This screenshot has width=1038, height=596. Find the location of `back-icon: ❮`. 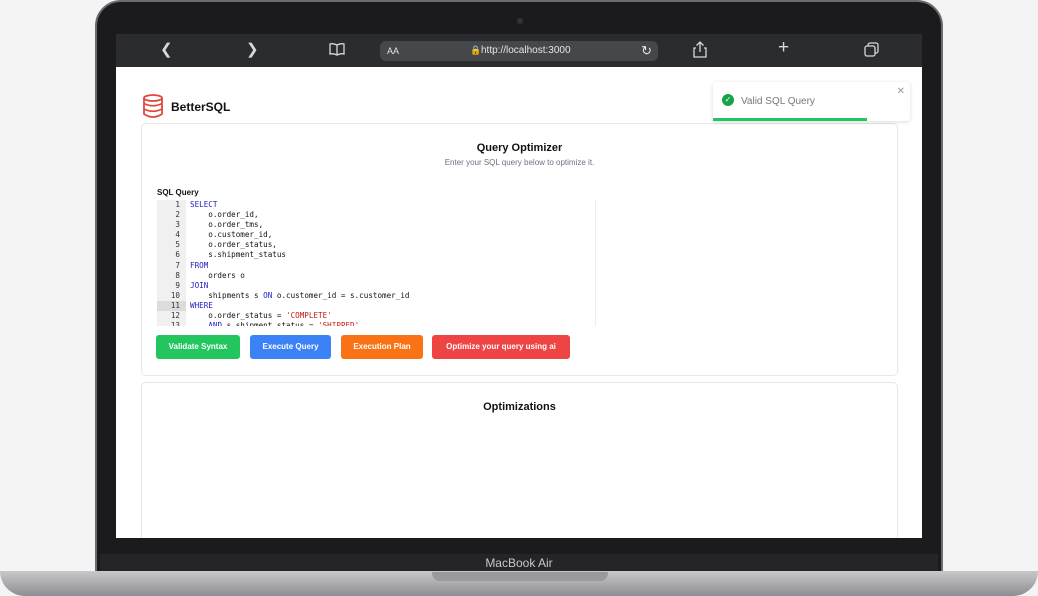

back-icon: ❮ is located at coordinates (166, 50).